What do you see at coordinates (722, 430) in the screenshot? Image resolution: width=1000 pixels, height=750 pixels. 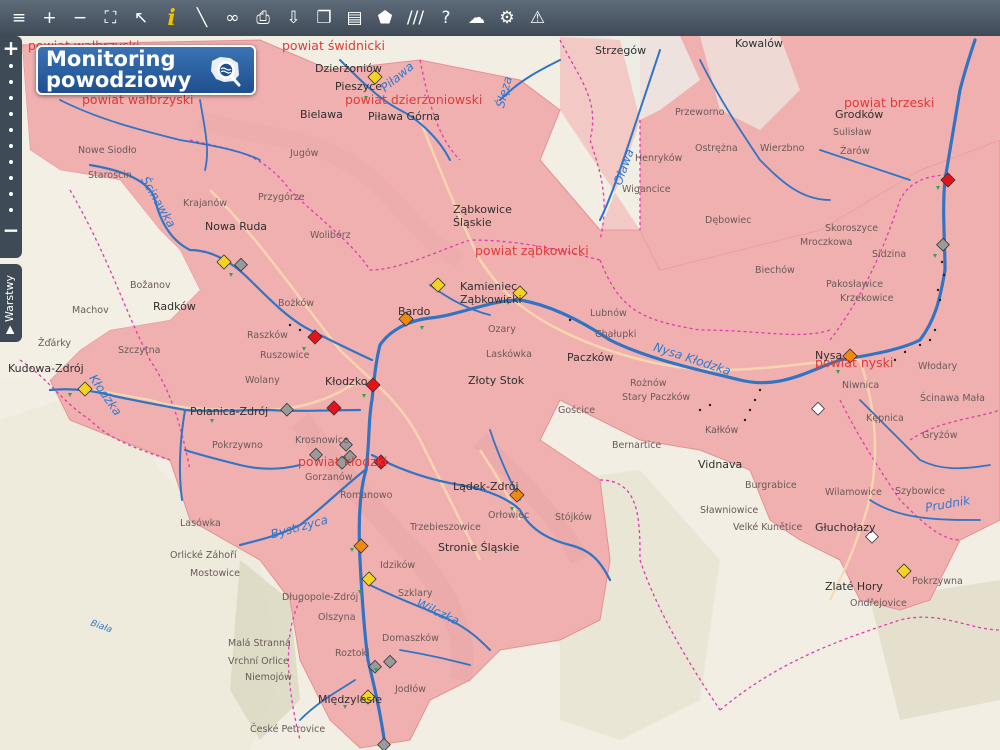 I see `village-label: Kałków` at bounding box center [722, 430].